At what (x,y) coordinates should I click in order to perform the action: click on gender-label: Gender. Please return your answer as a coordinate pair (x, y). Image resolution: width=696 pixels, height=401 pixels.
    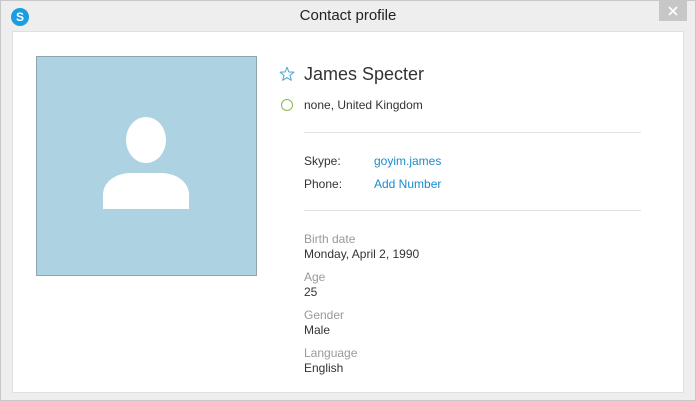
    Looking at the image, I should click on (324, 315).